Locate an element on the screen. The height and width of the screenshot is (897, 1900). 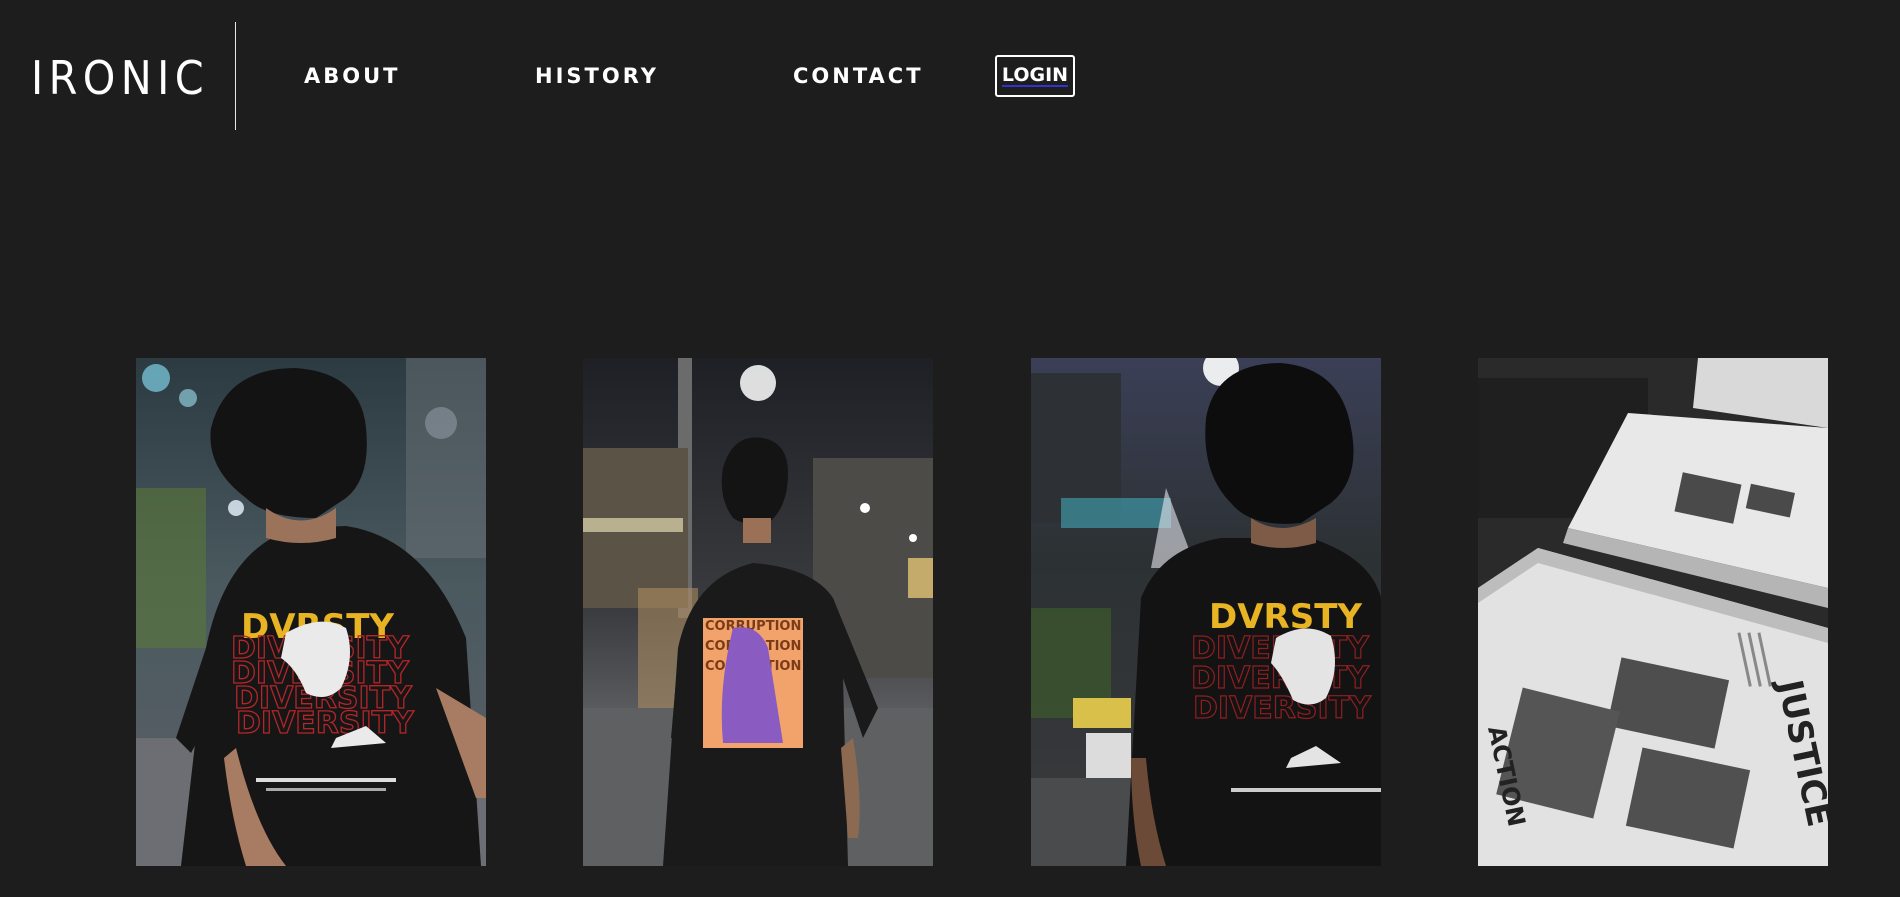
gallery-photo-diversity-night: DVRSTY DIVERSITY DIVERSITY DIVERSITY is located at coordinates (1206, 612).